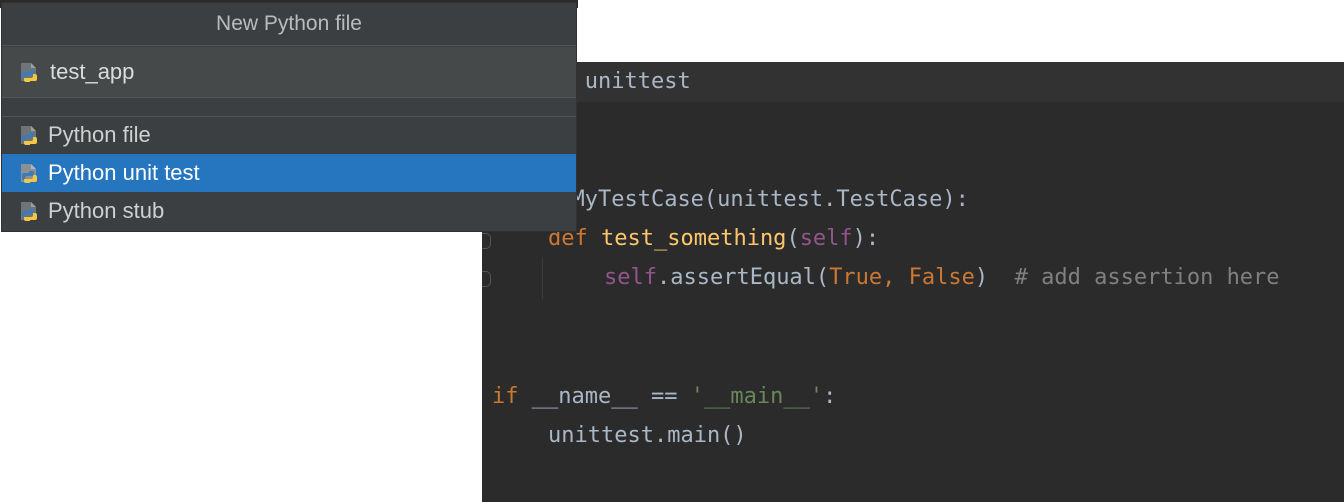  Describe the element at coordinates (856, 277) in the screenshot. I see `keyword: True` at that location.